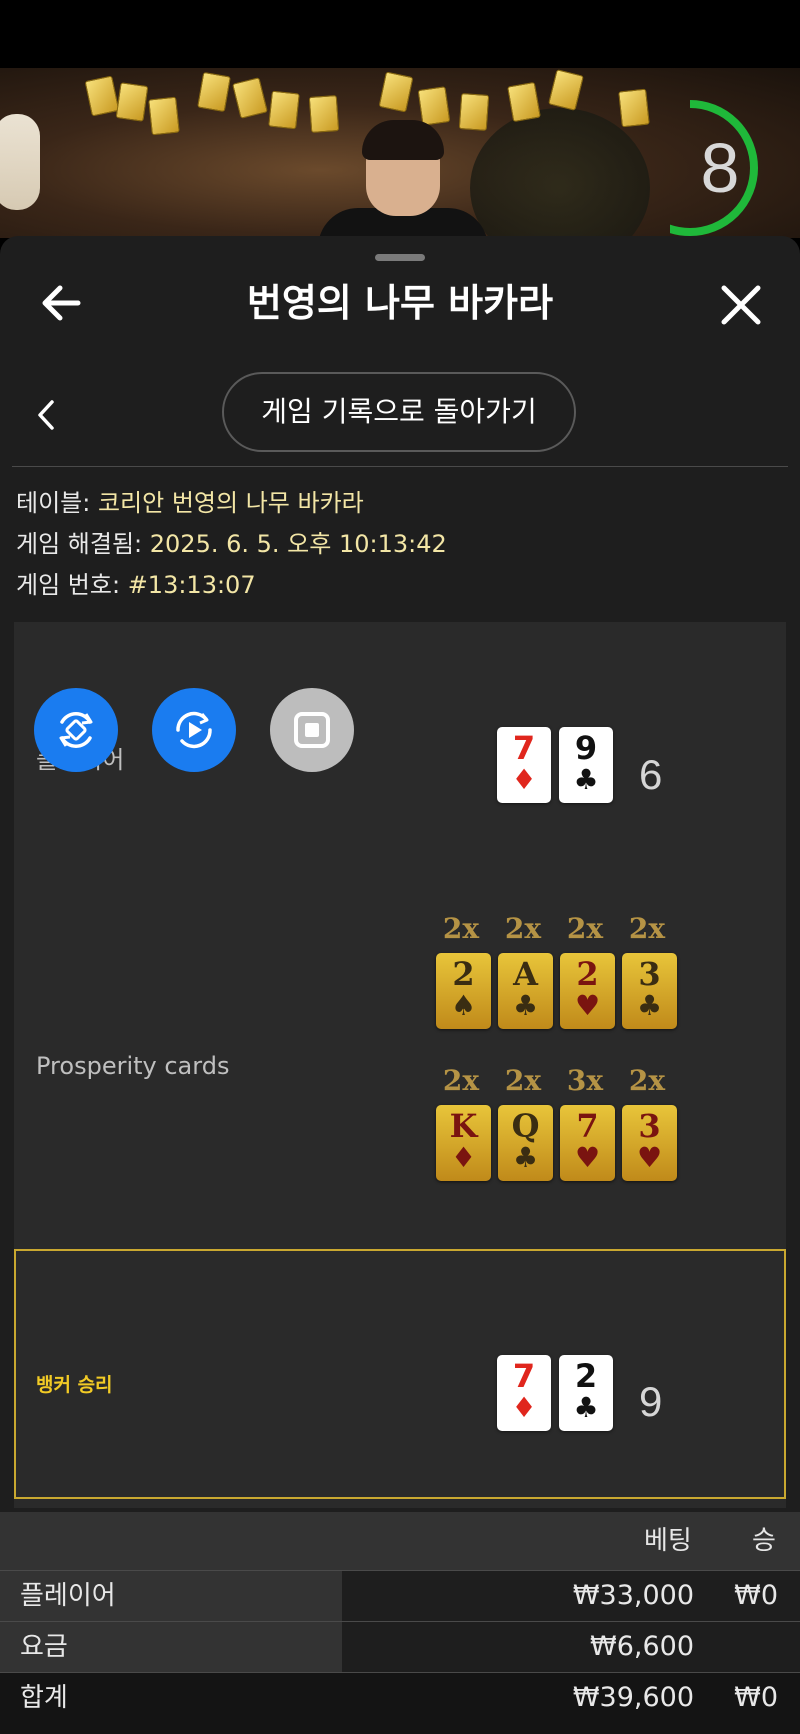 The height and width of the screenshot is (1734, 800). What do you see at coordinates (53, 503) in the screenshot?
I see `table-info-label: 테이블:` at bounding box center [53, 503].